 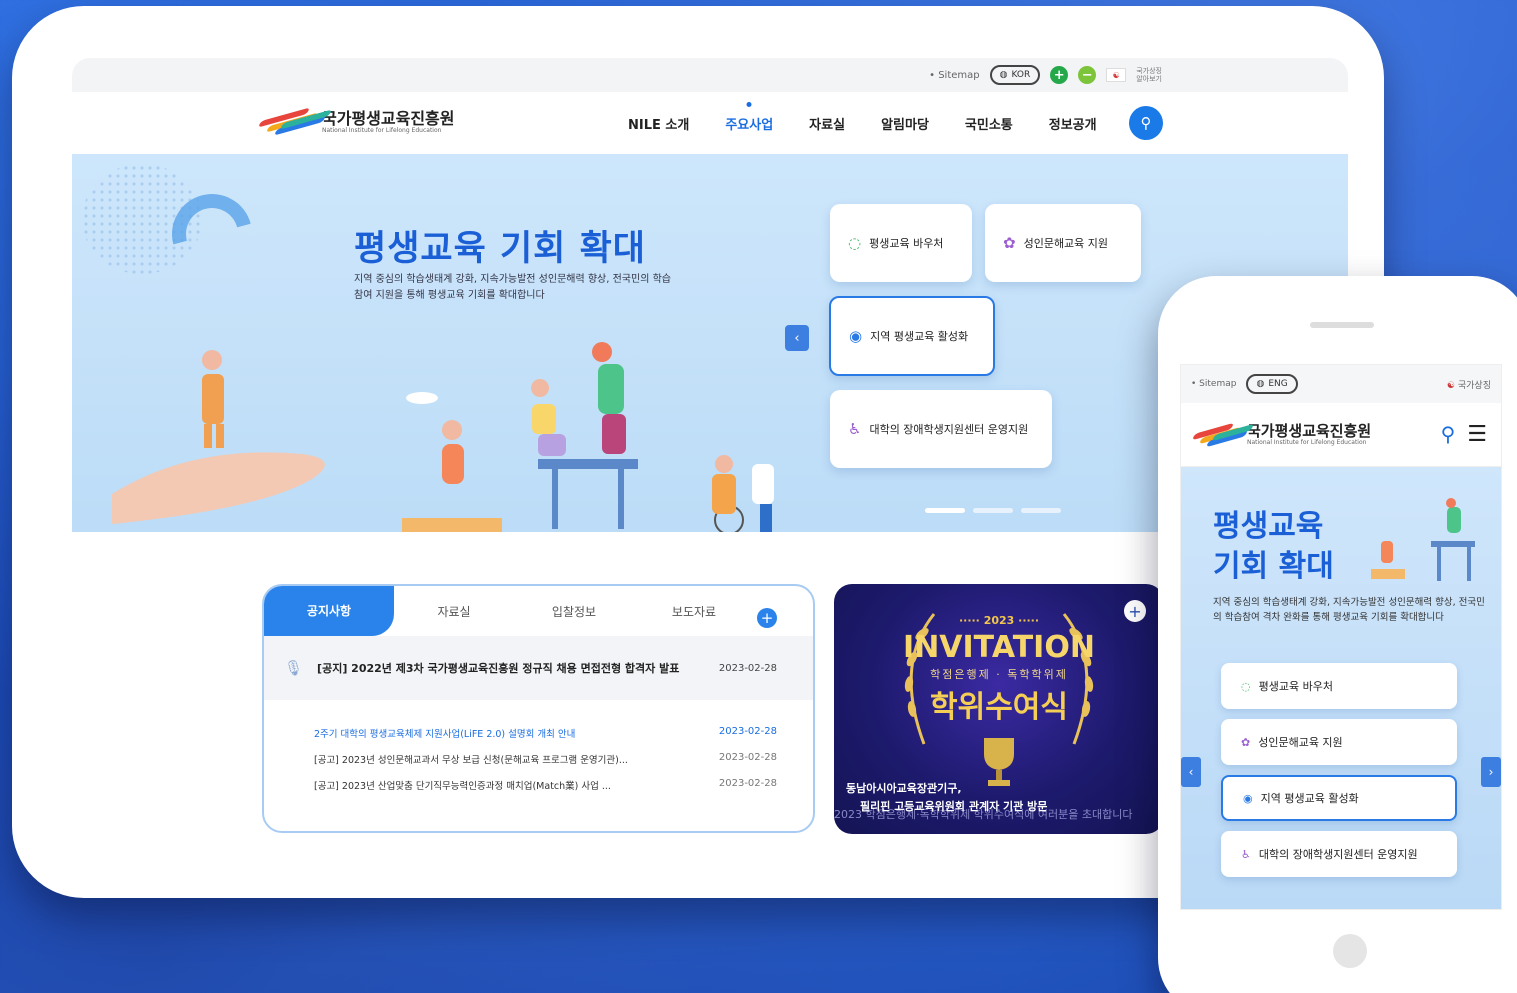 I want to click on hero-card-label: 평생교육 바우처, so click(x=906, y=243).